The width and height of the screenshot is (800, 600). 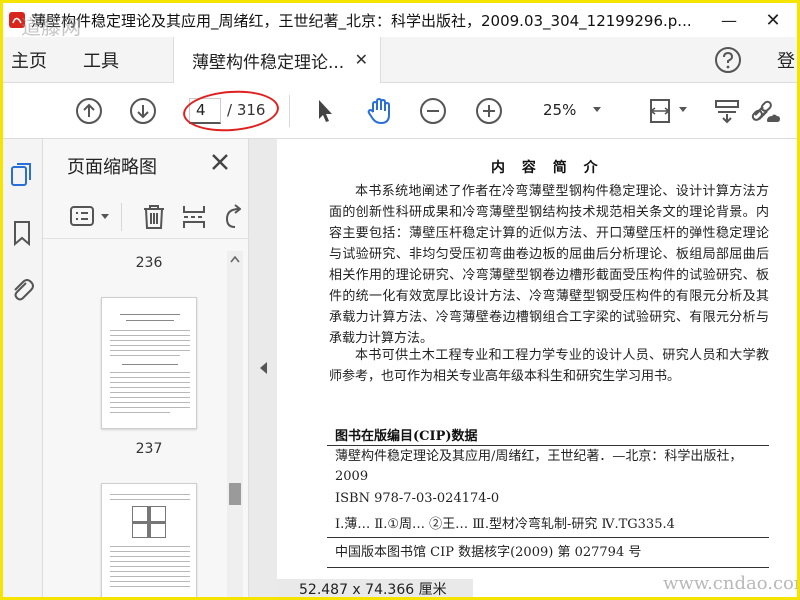 I want to click on list-options-icon, so click(x=82, y=216).